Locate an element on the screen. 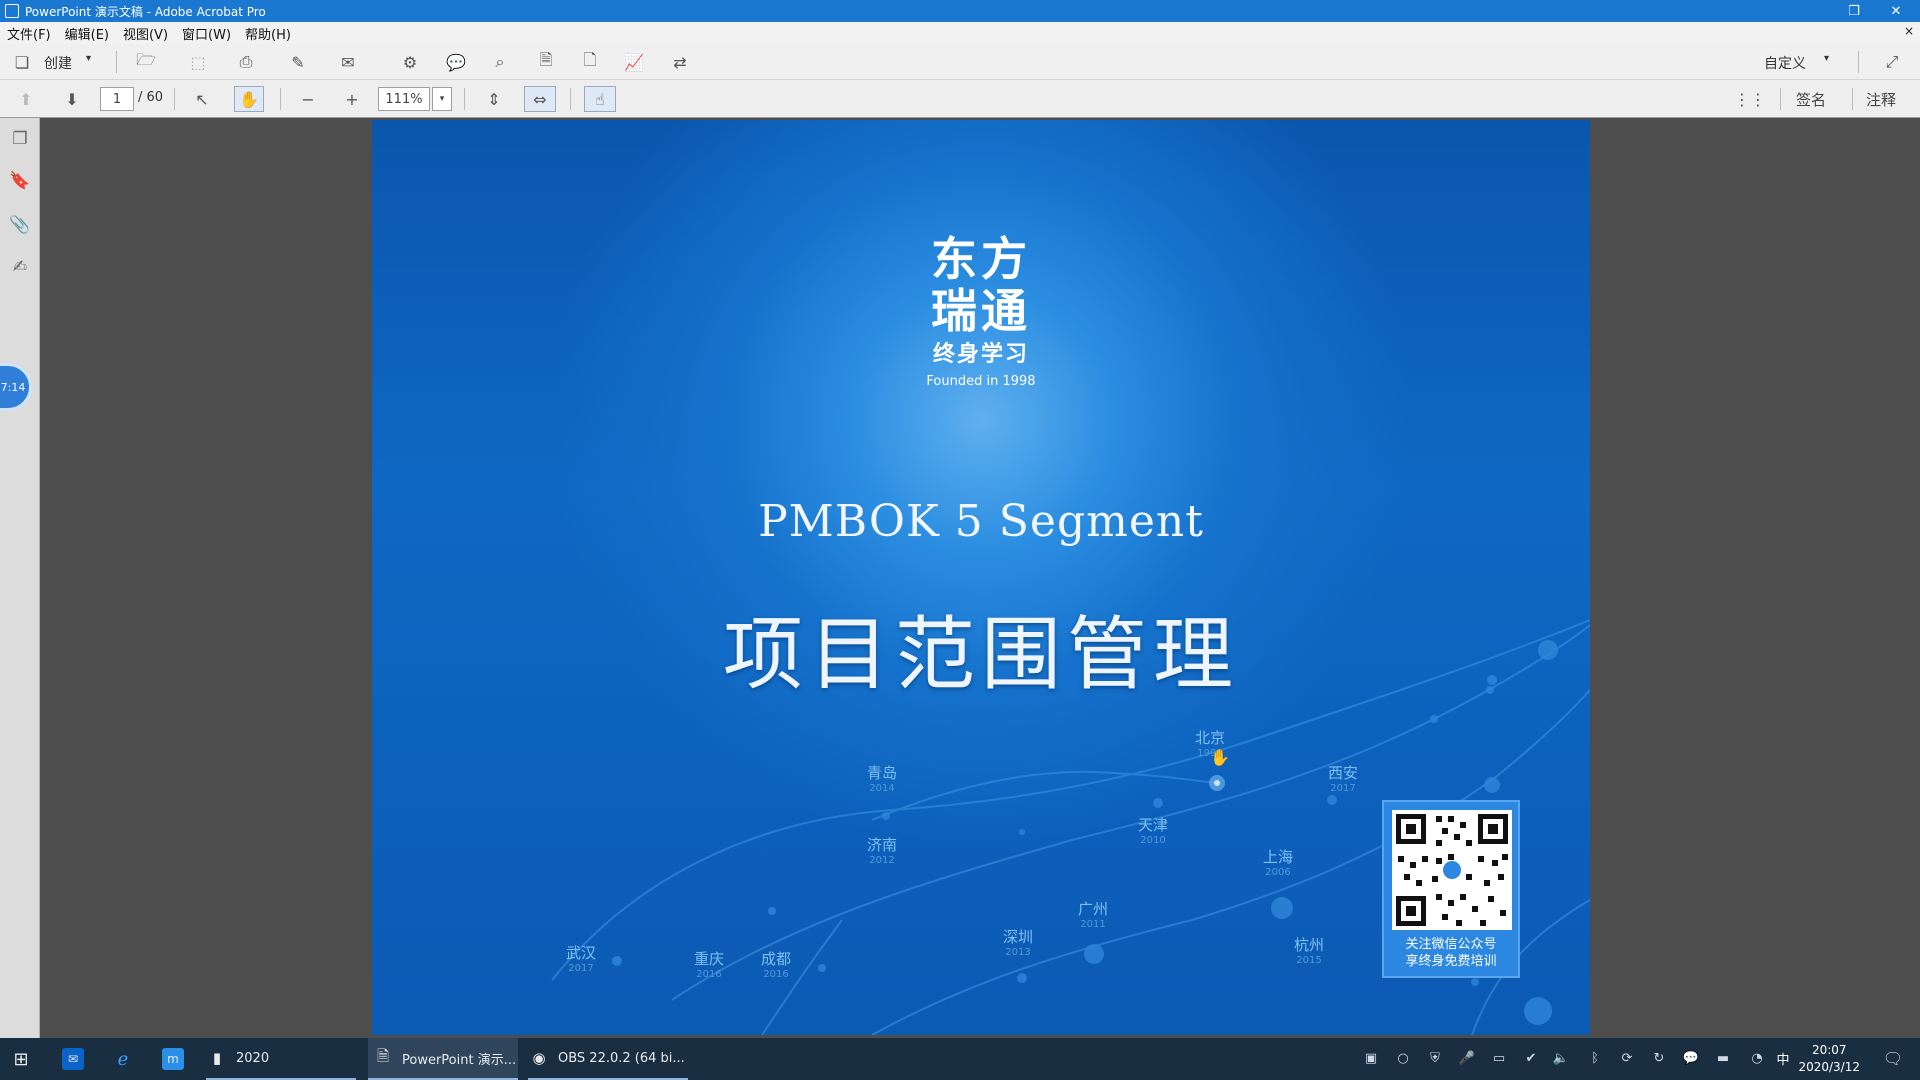 This screenshot has height=1080, width=1920. app-taskbar-button: m is located at coordinates (177, 1059).